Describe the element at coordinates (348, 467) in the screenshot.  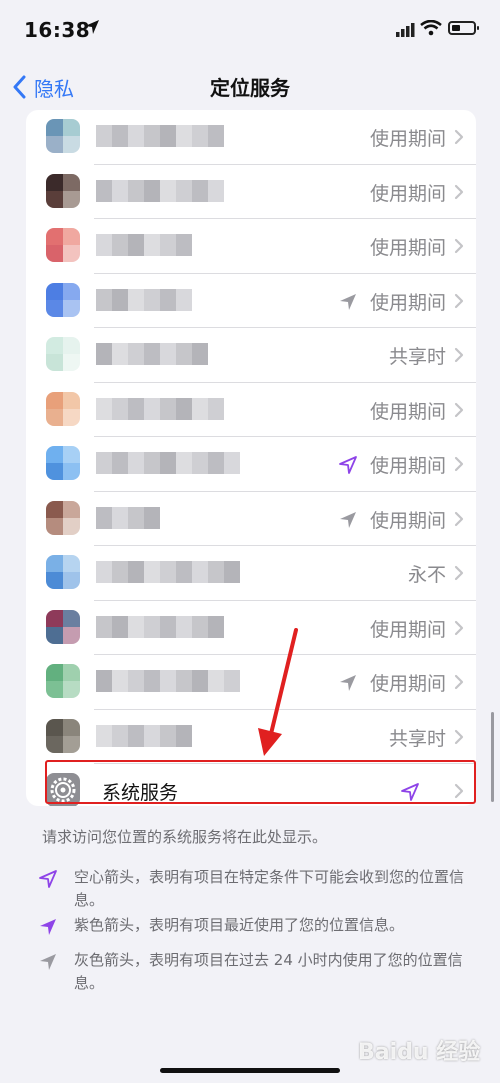
I see `purple-hollow-arrow-icon` at that location.